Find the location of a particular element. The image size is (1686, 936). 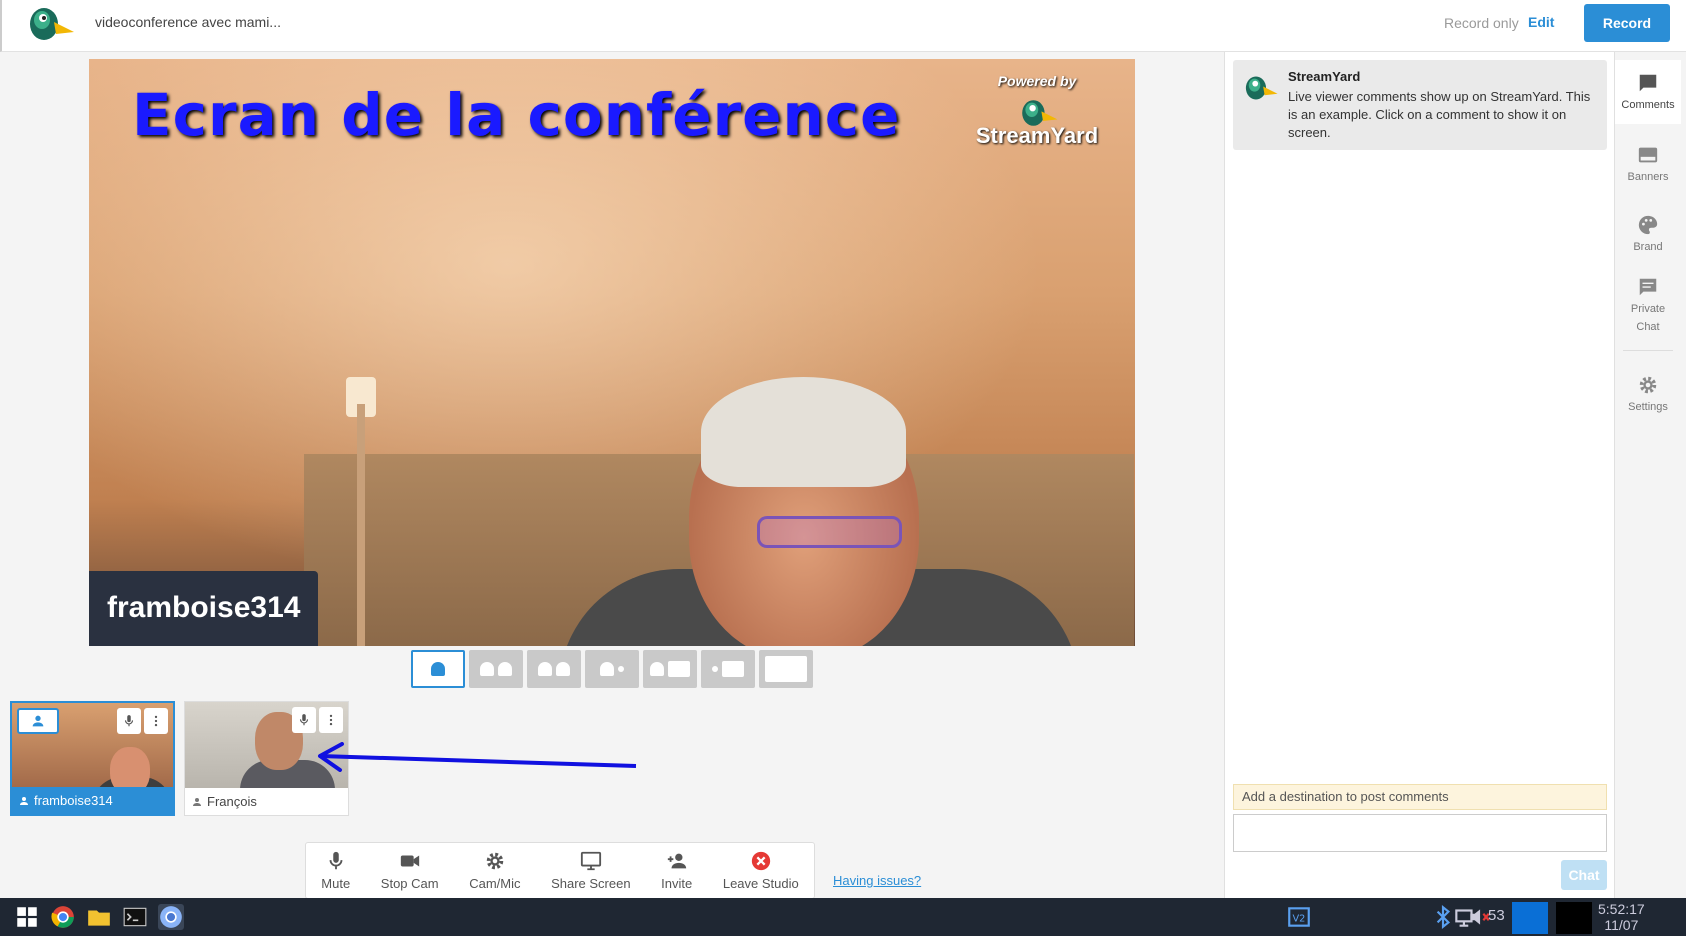

streamyard-watermark-icon is located at coordinates (1040, 113).